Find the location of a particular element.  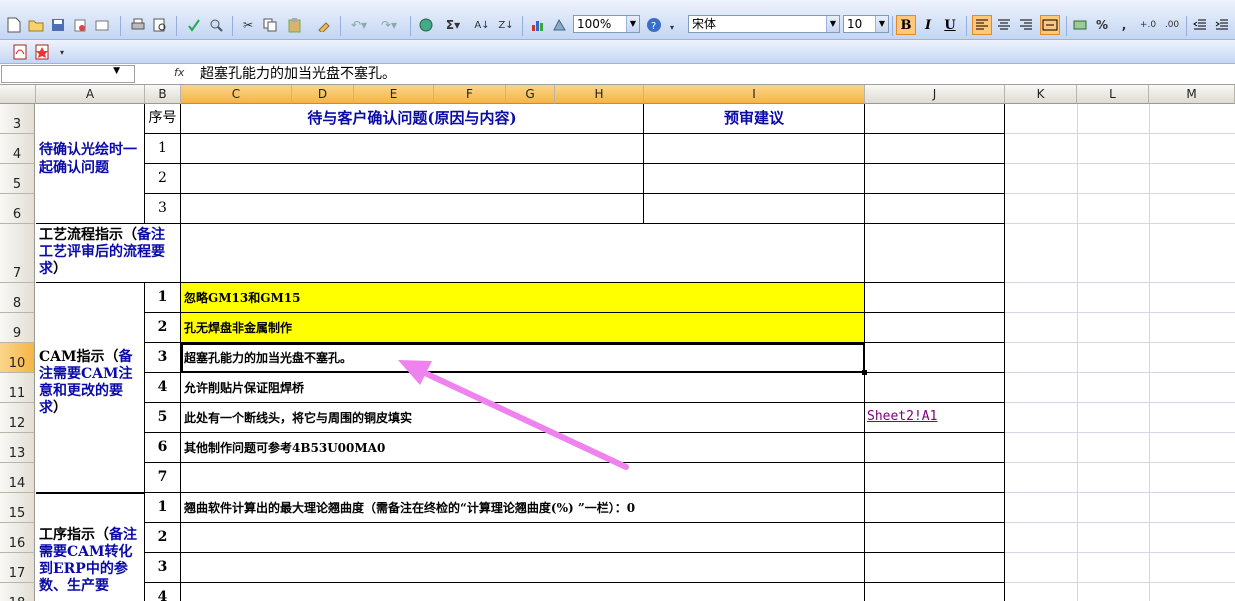

sort-ascending-icon: A↓ is located at coordinates (482, 25).